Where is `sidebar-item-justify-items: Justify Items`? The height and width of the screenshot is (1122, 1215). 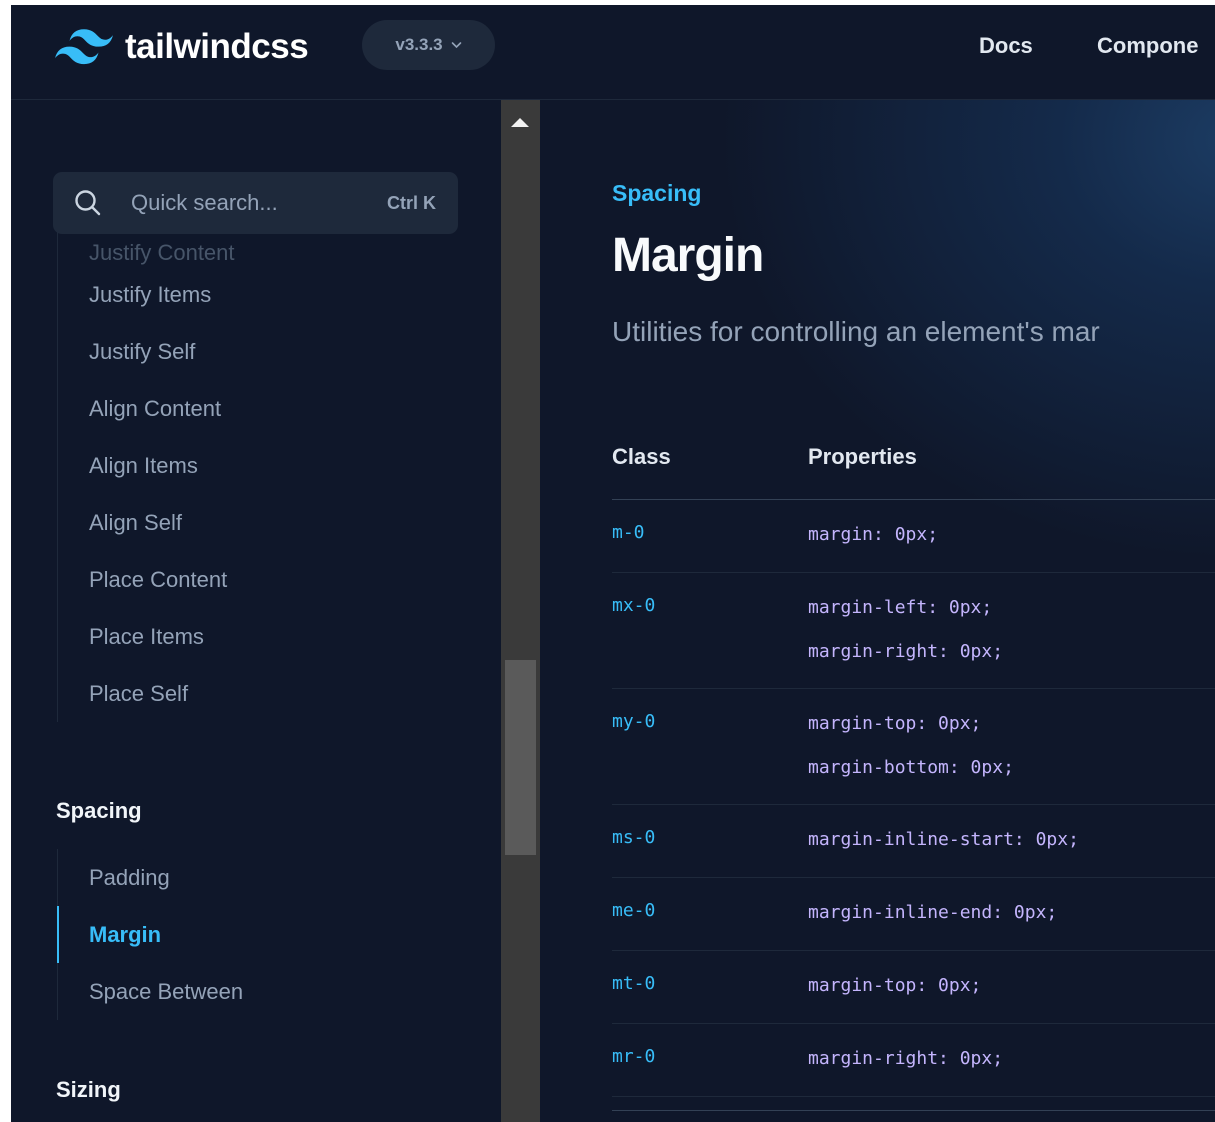 sidebar-item-justify-items: Justify Items is located at coordinates (146, 294).